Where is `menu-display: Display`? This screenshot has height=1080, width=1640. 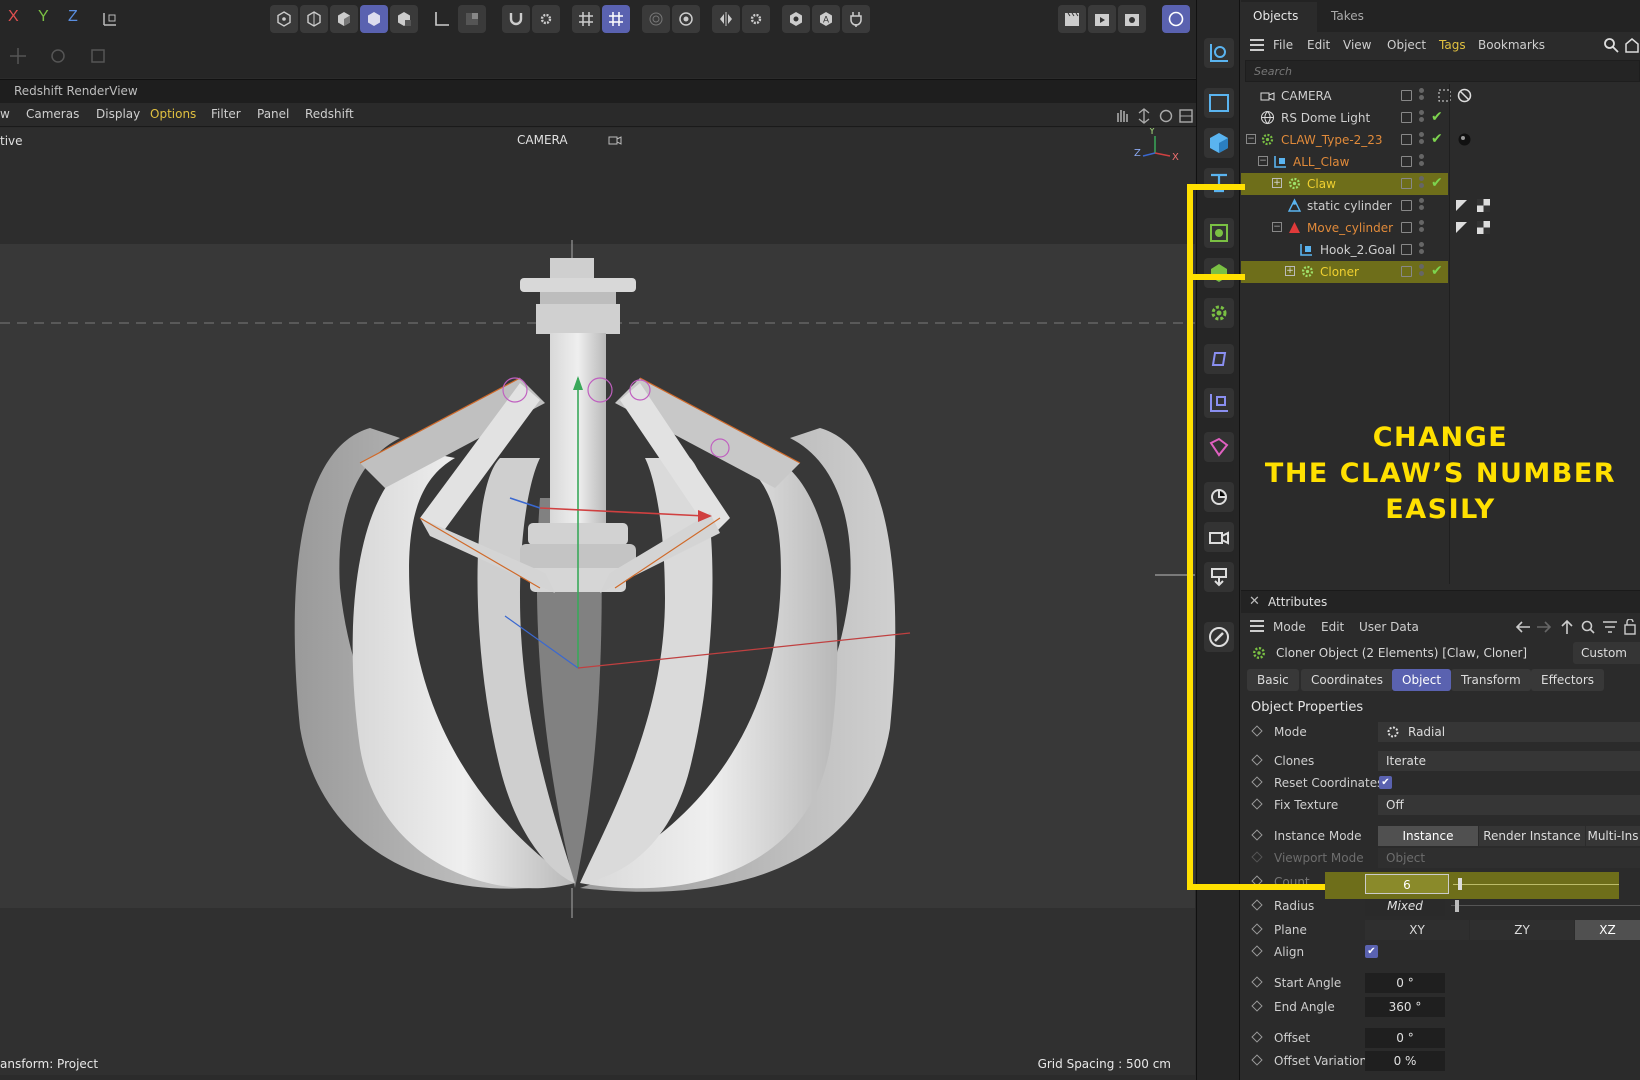 menu-display: Display is located at coordinates (118, 114).